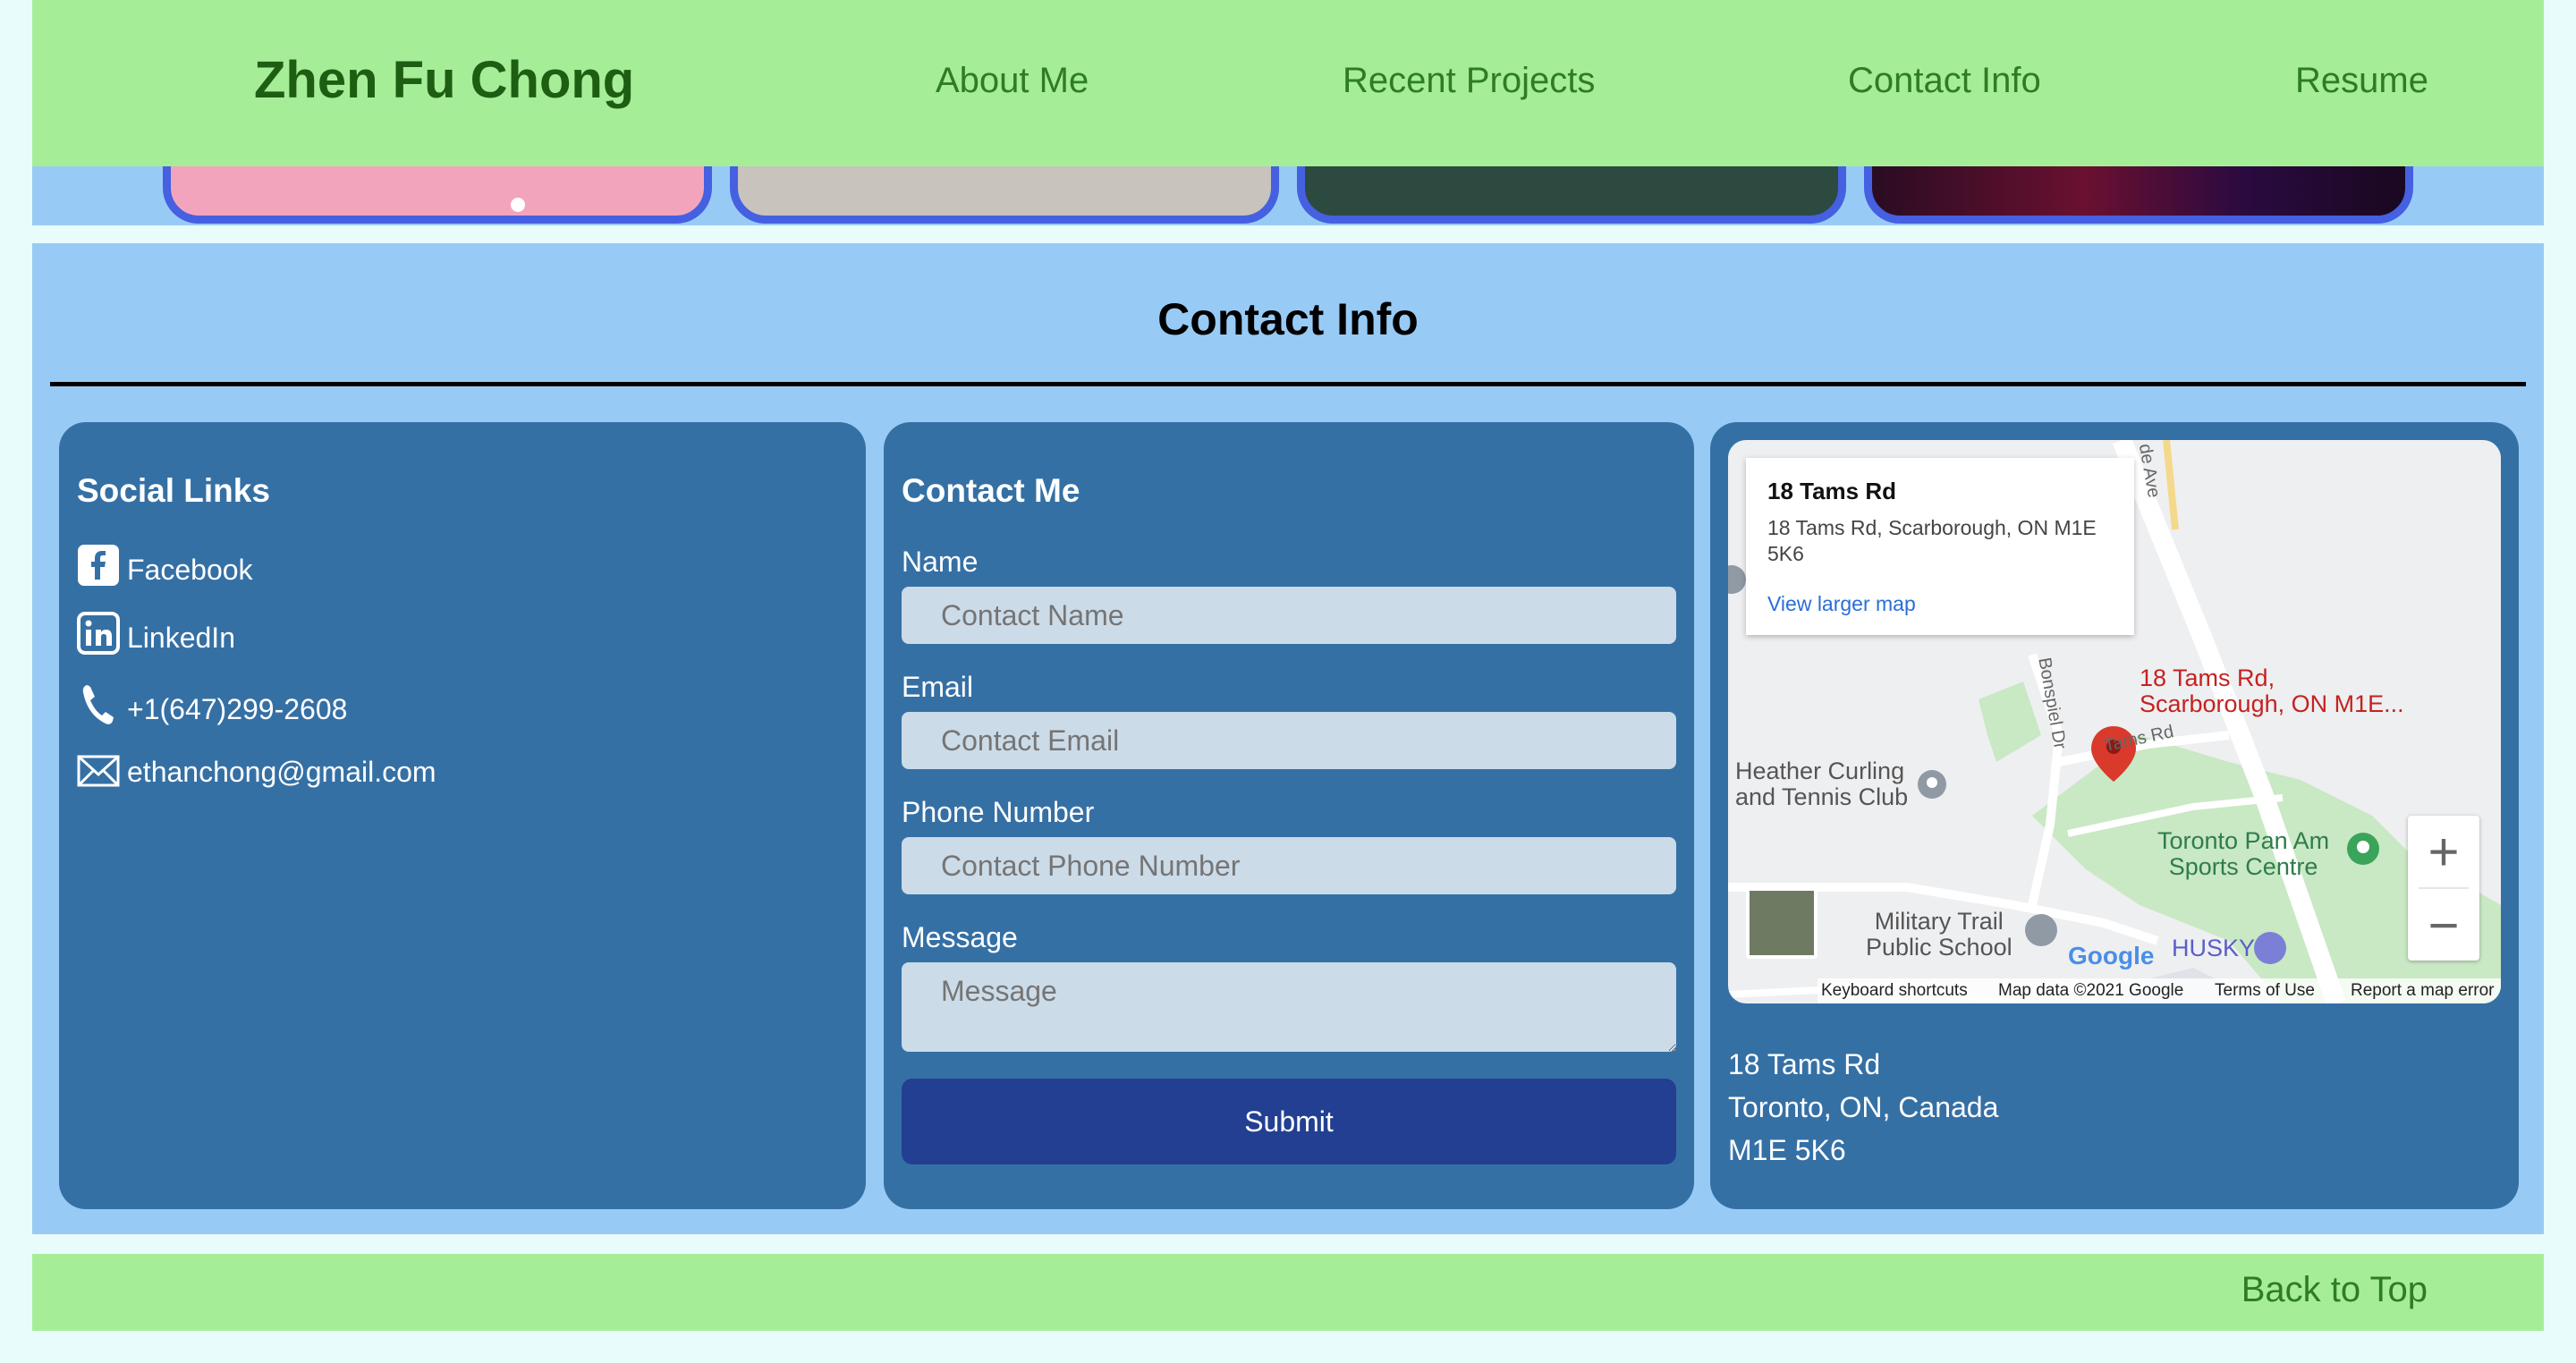 Image resolution: width=2576 pixels, height=1363 pixels. What do you see at coordinates (1012, 81) in the screenshot?
I see `nav-about-me: About Me` at bounding box center [1012, 81].